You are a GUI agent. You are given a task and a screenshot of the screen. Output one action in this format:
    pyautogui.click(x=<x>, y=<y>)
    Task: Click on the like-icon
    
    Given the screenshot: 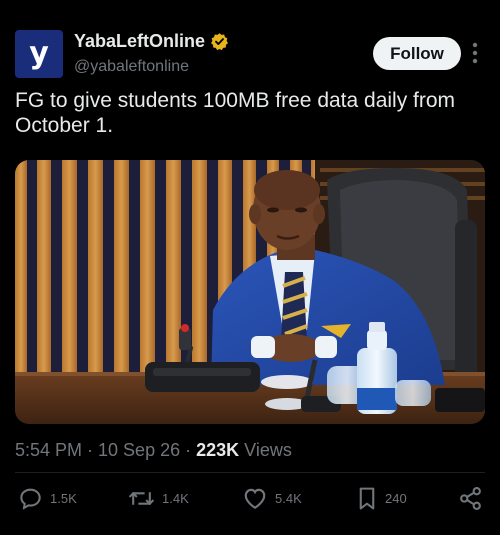 What is the action you would take?
    pyautogui.click(x=255, y=499)
    